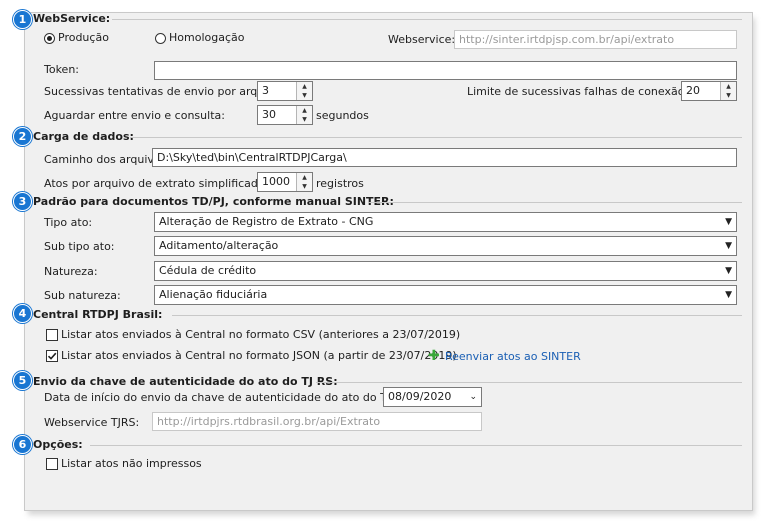 This screenshot has width=761, height=521. Describe the element at coordinates (52, 335) in the screenshot. I see `csv-checkbox` at that location.